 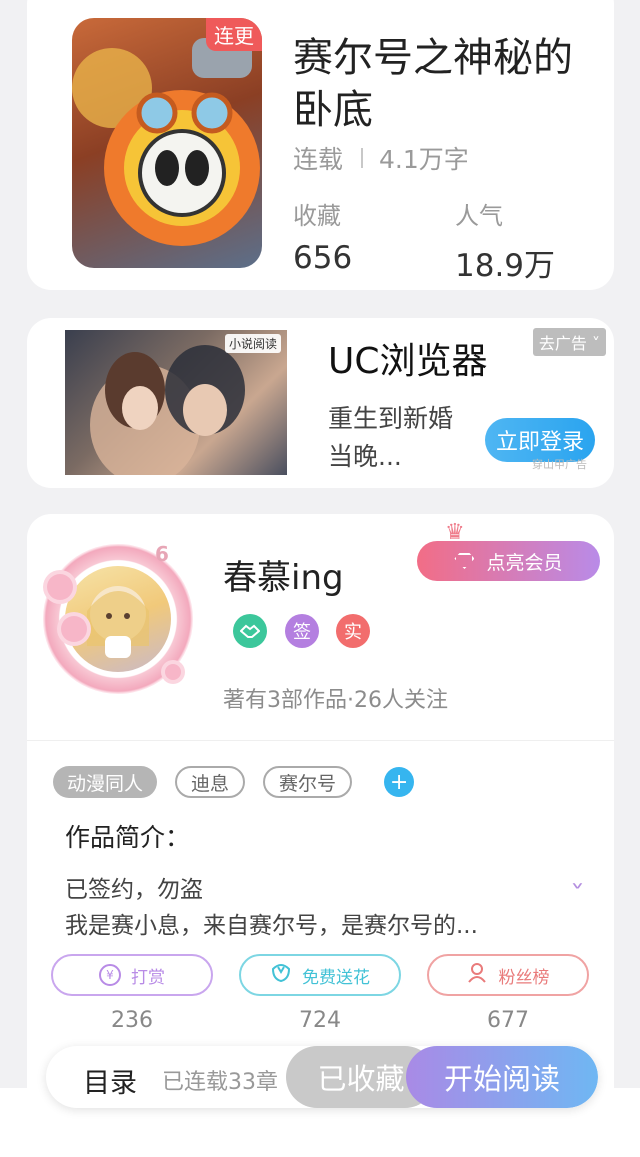 I want to click on meta-divider, so click(x=362, y=158).